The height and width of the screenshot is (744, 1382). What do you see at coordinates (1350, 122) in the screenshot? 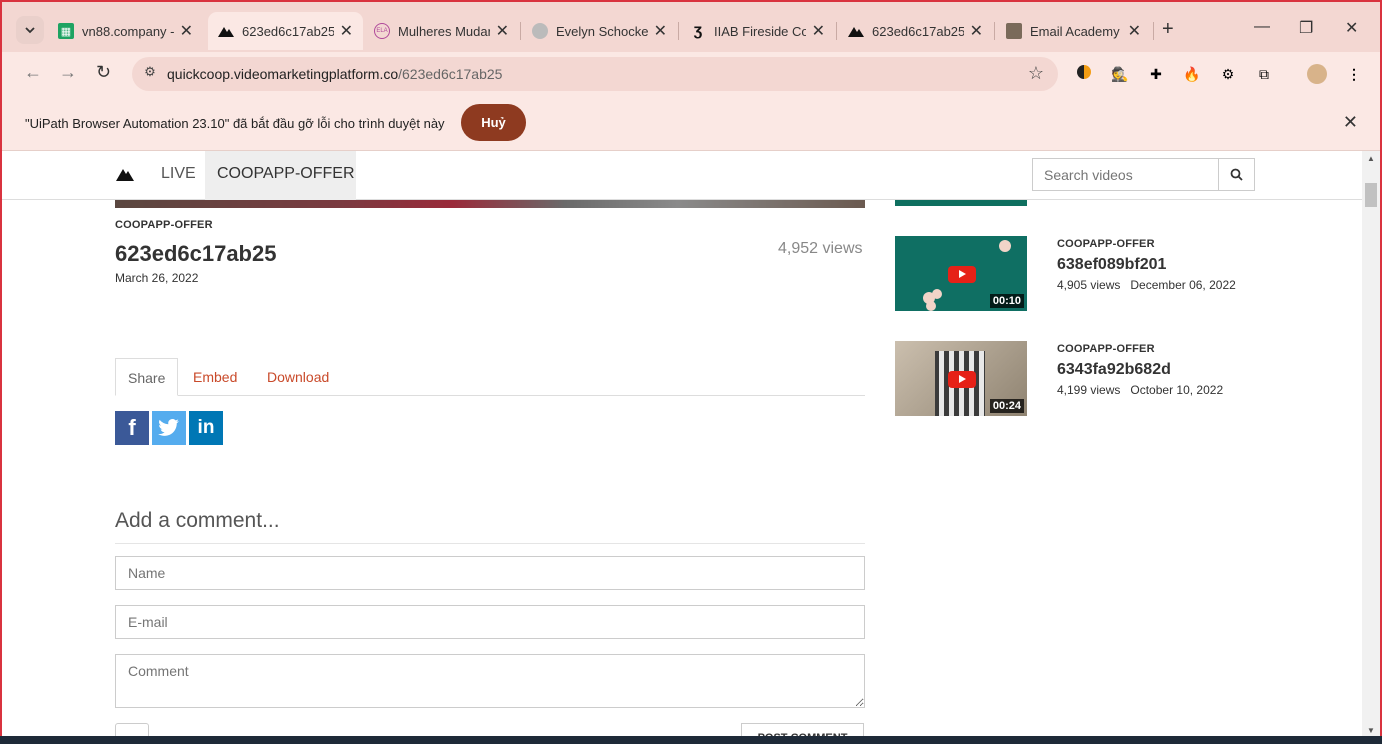
I see `infobar-close-icon: ✕` at bounding box center [1350, 122].